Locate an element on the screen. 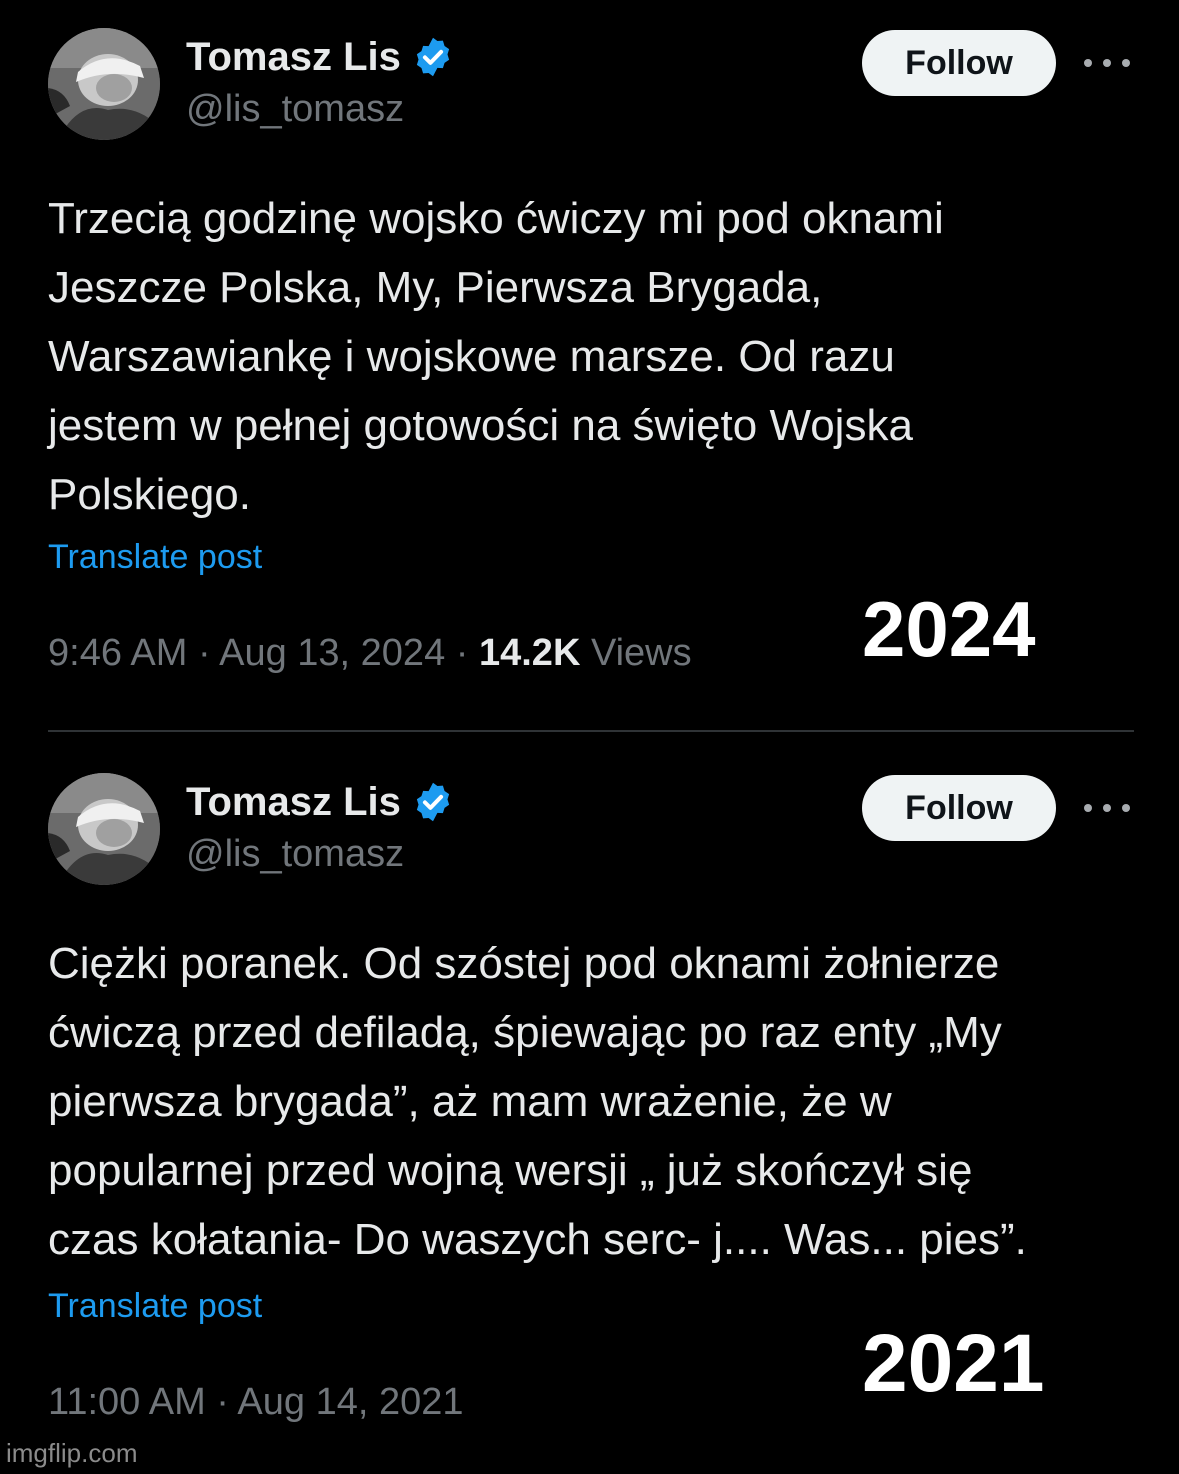 This screenshot has height=1474, width=1179. tweet-date: Aug 14, 2021 is located at coordinates (350, 1402).